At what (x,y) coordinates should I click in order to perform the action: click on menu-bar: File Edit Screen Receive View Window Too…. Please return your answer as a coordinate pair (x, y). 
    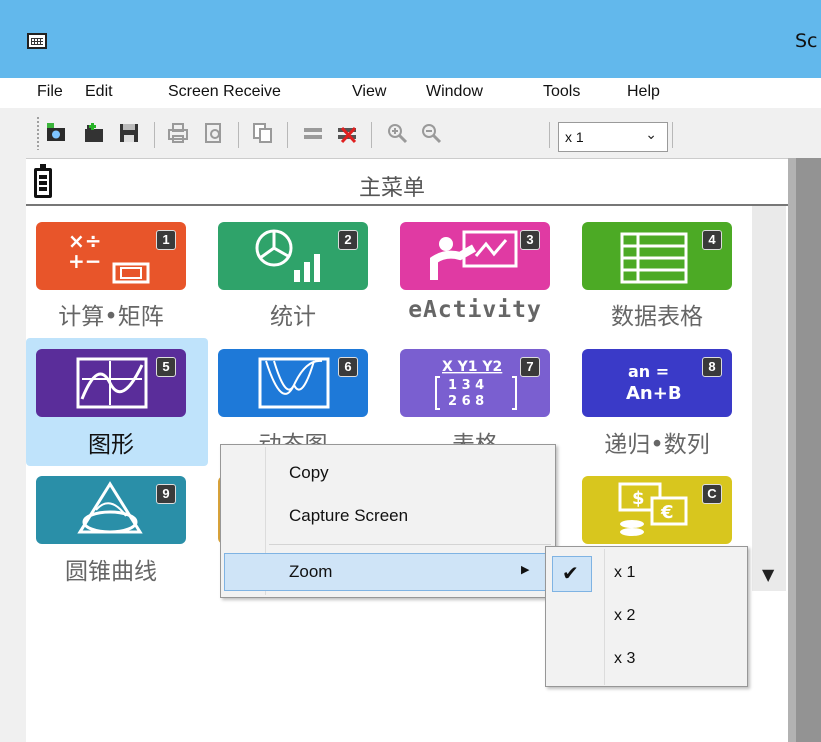
    Looking at the image, I should click on (410, 93).